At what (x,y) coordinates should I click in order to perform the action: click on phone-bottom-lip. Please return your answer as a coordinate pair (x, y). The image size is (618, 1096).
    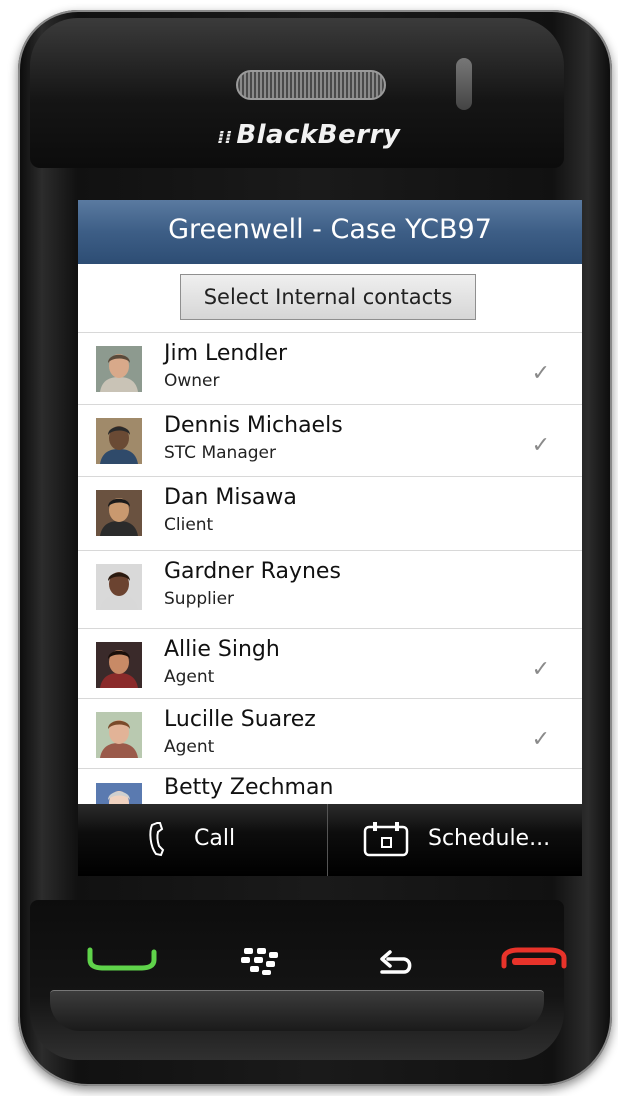
    Looking at the image, I should click on (297, 1010).